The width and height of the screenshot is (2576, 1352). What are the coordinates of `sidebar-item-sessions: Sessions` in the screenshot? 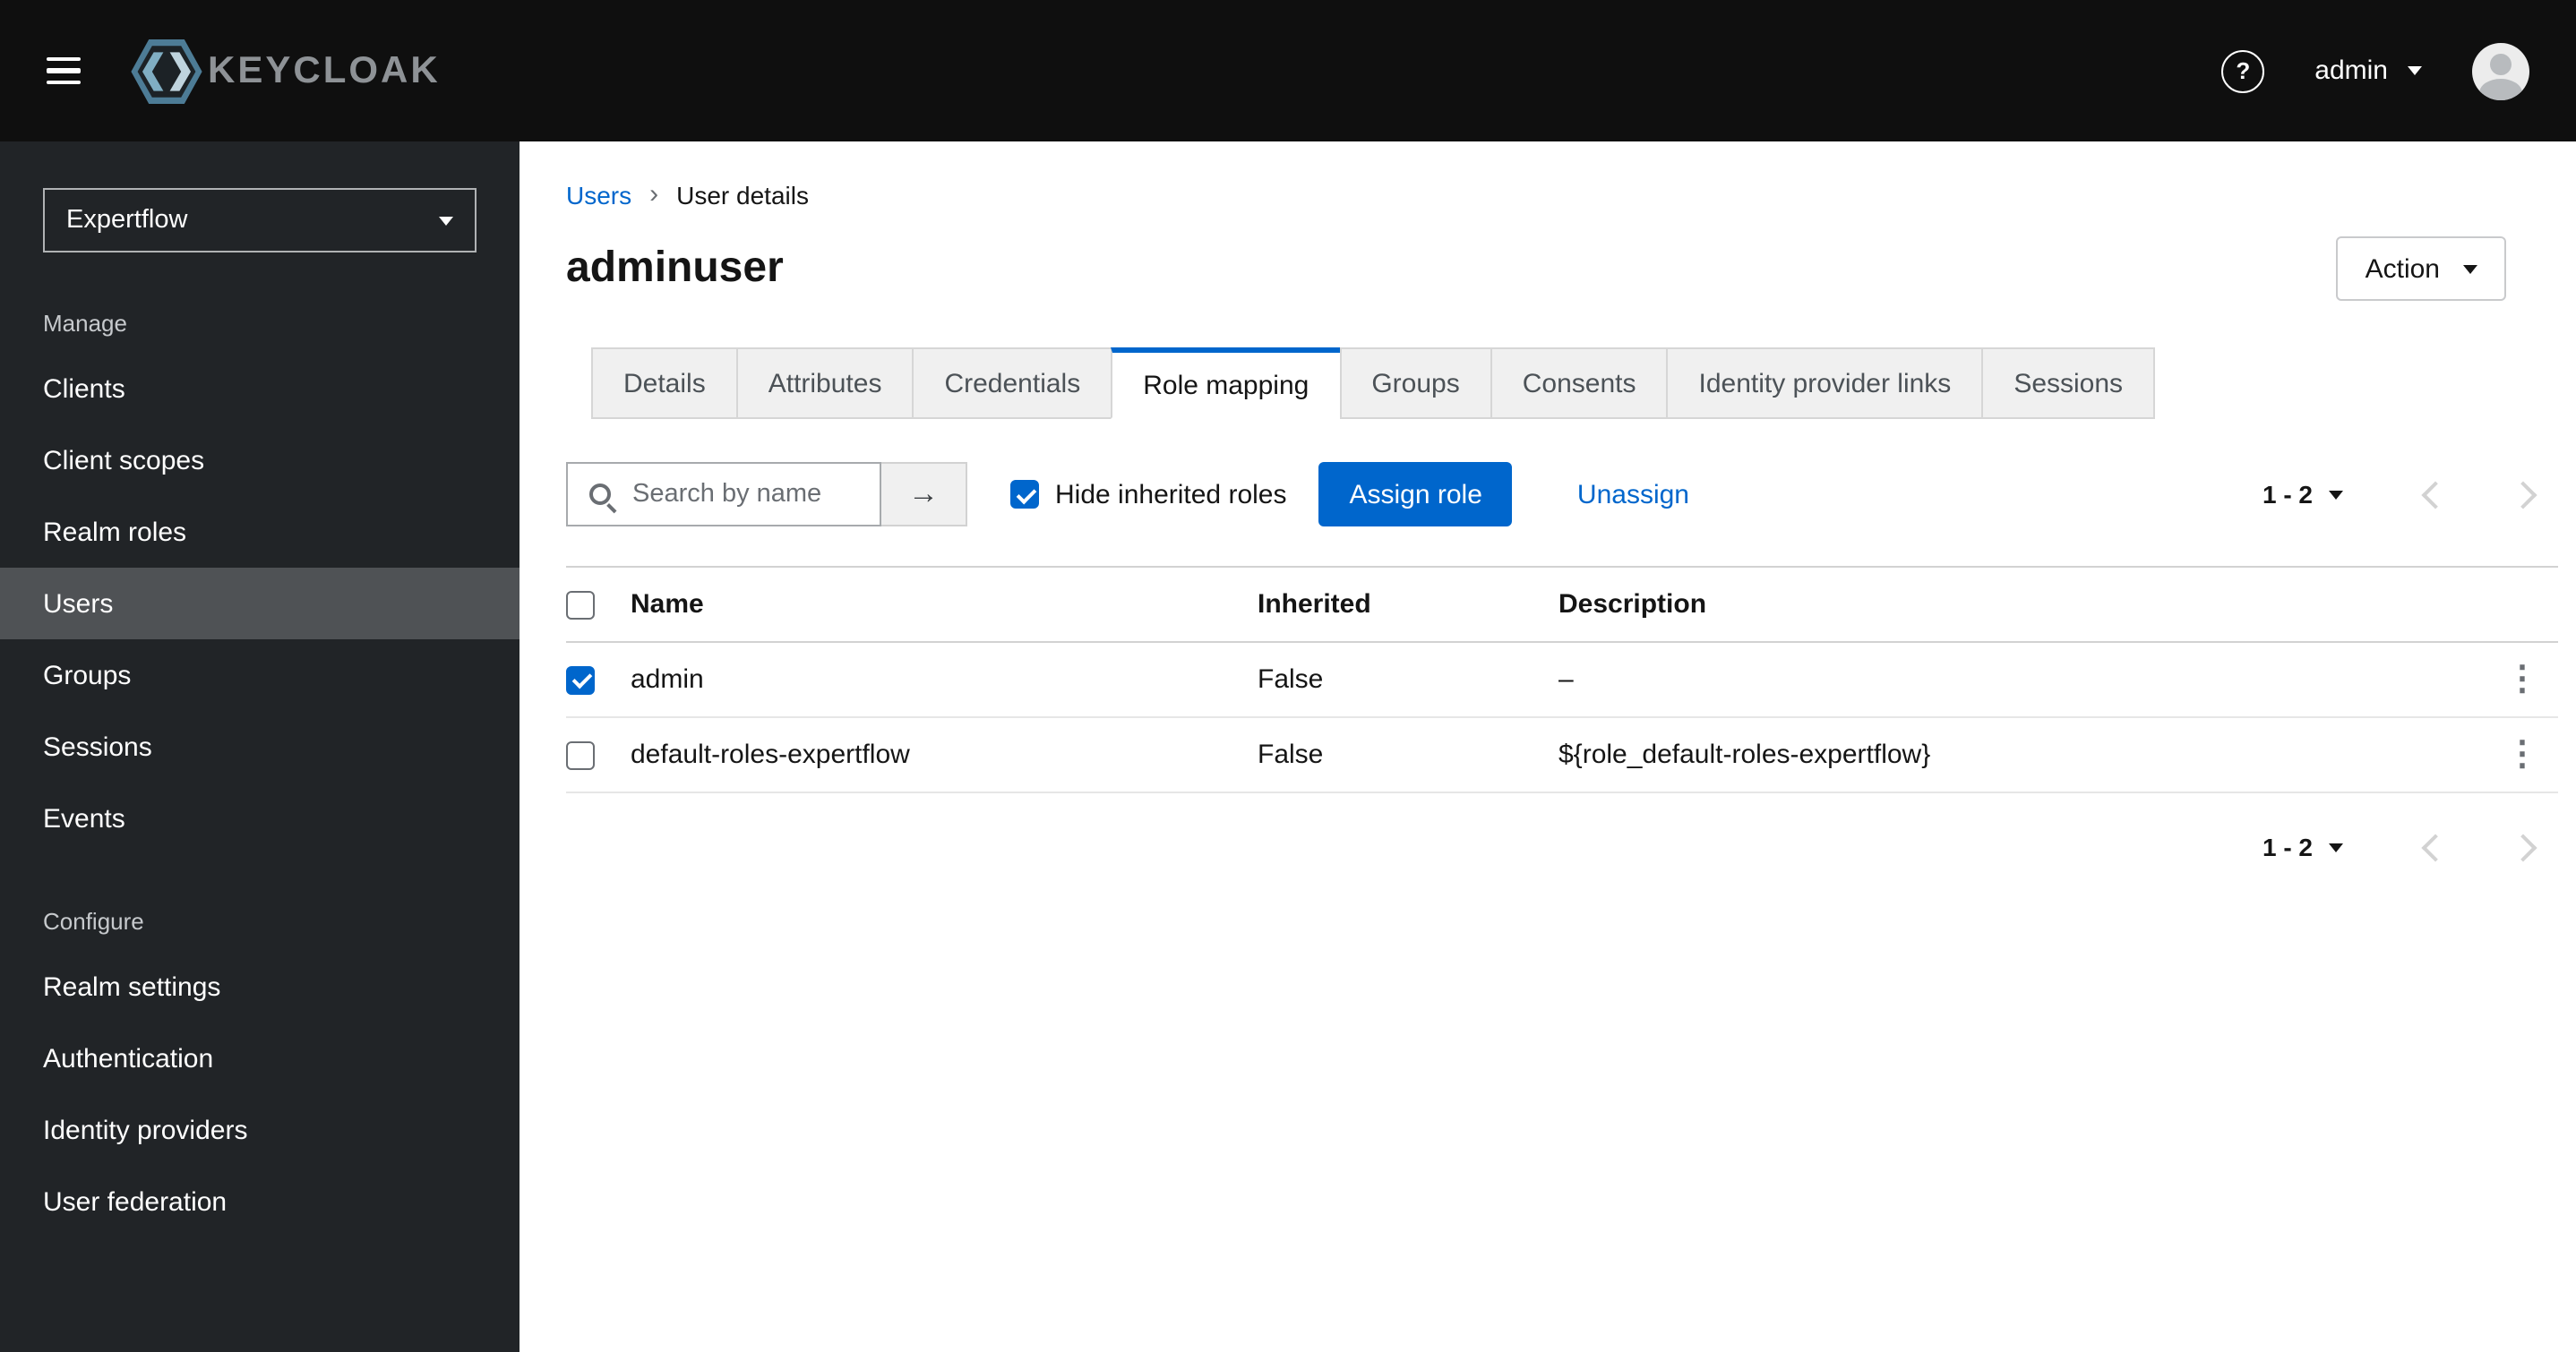 It's located at (259, 747).